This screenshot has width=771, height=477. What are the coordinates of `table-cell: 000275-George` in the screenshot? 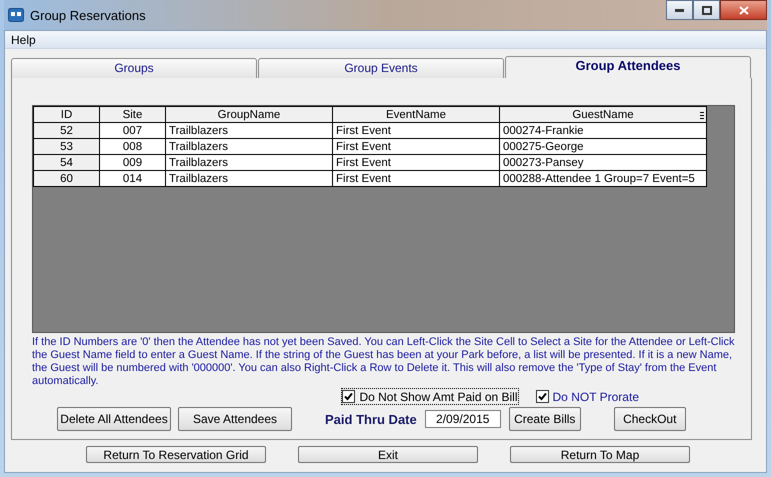 It's located at (603, 146).